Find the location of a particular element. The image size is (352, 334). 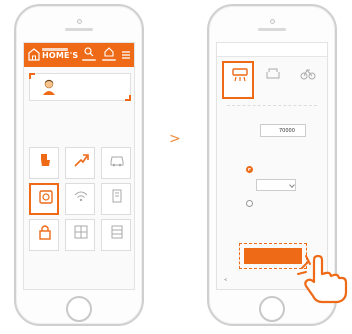

rent-input is located at coordinates (283, 130).